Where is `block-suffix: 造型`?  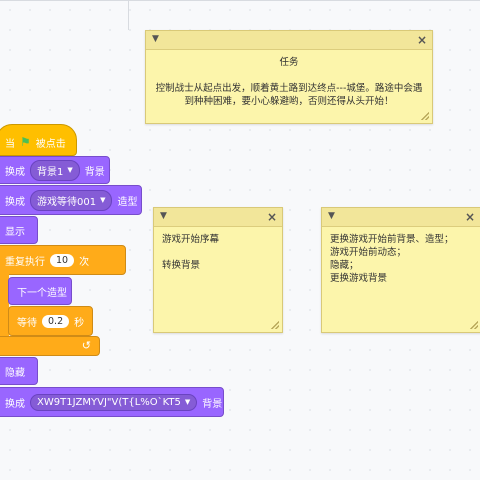 block-suffix: 造型 is located at coordinates (127, 202).